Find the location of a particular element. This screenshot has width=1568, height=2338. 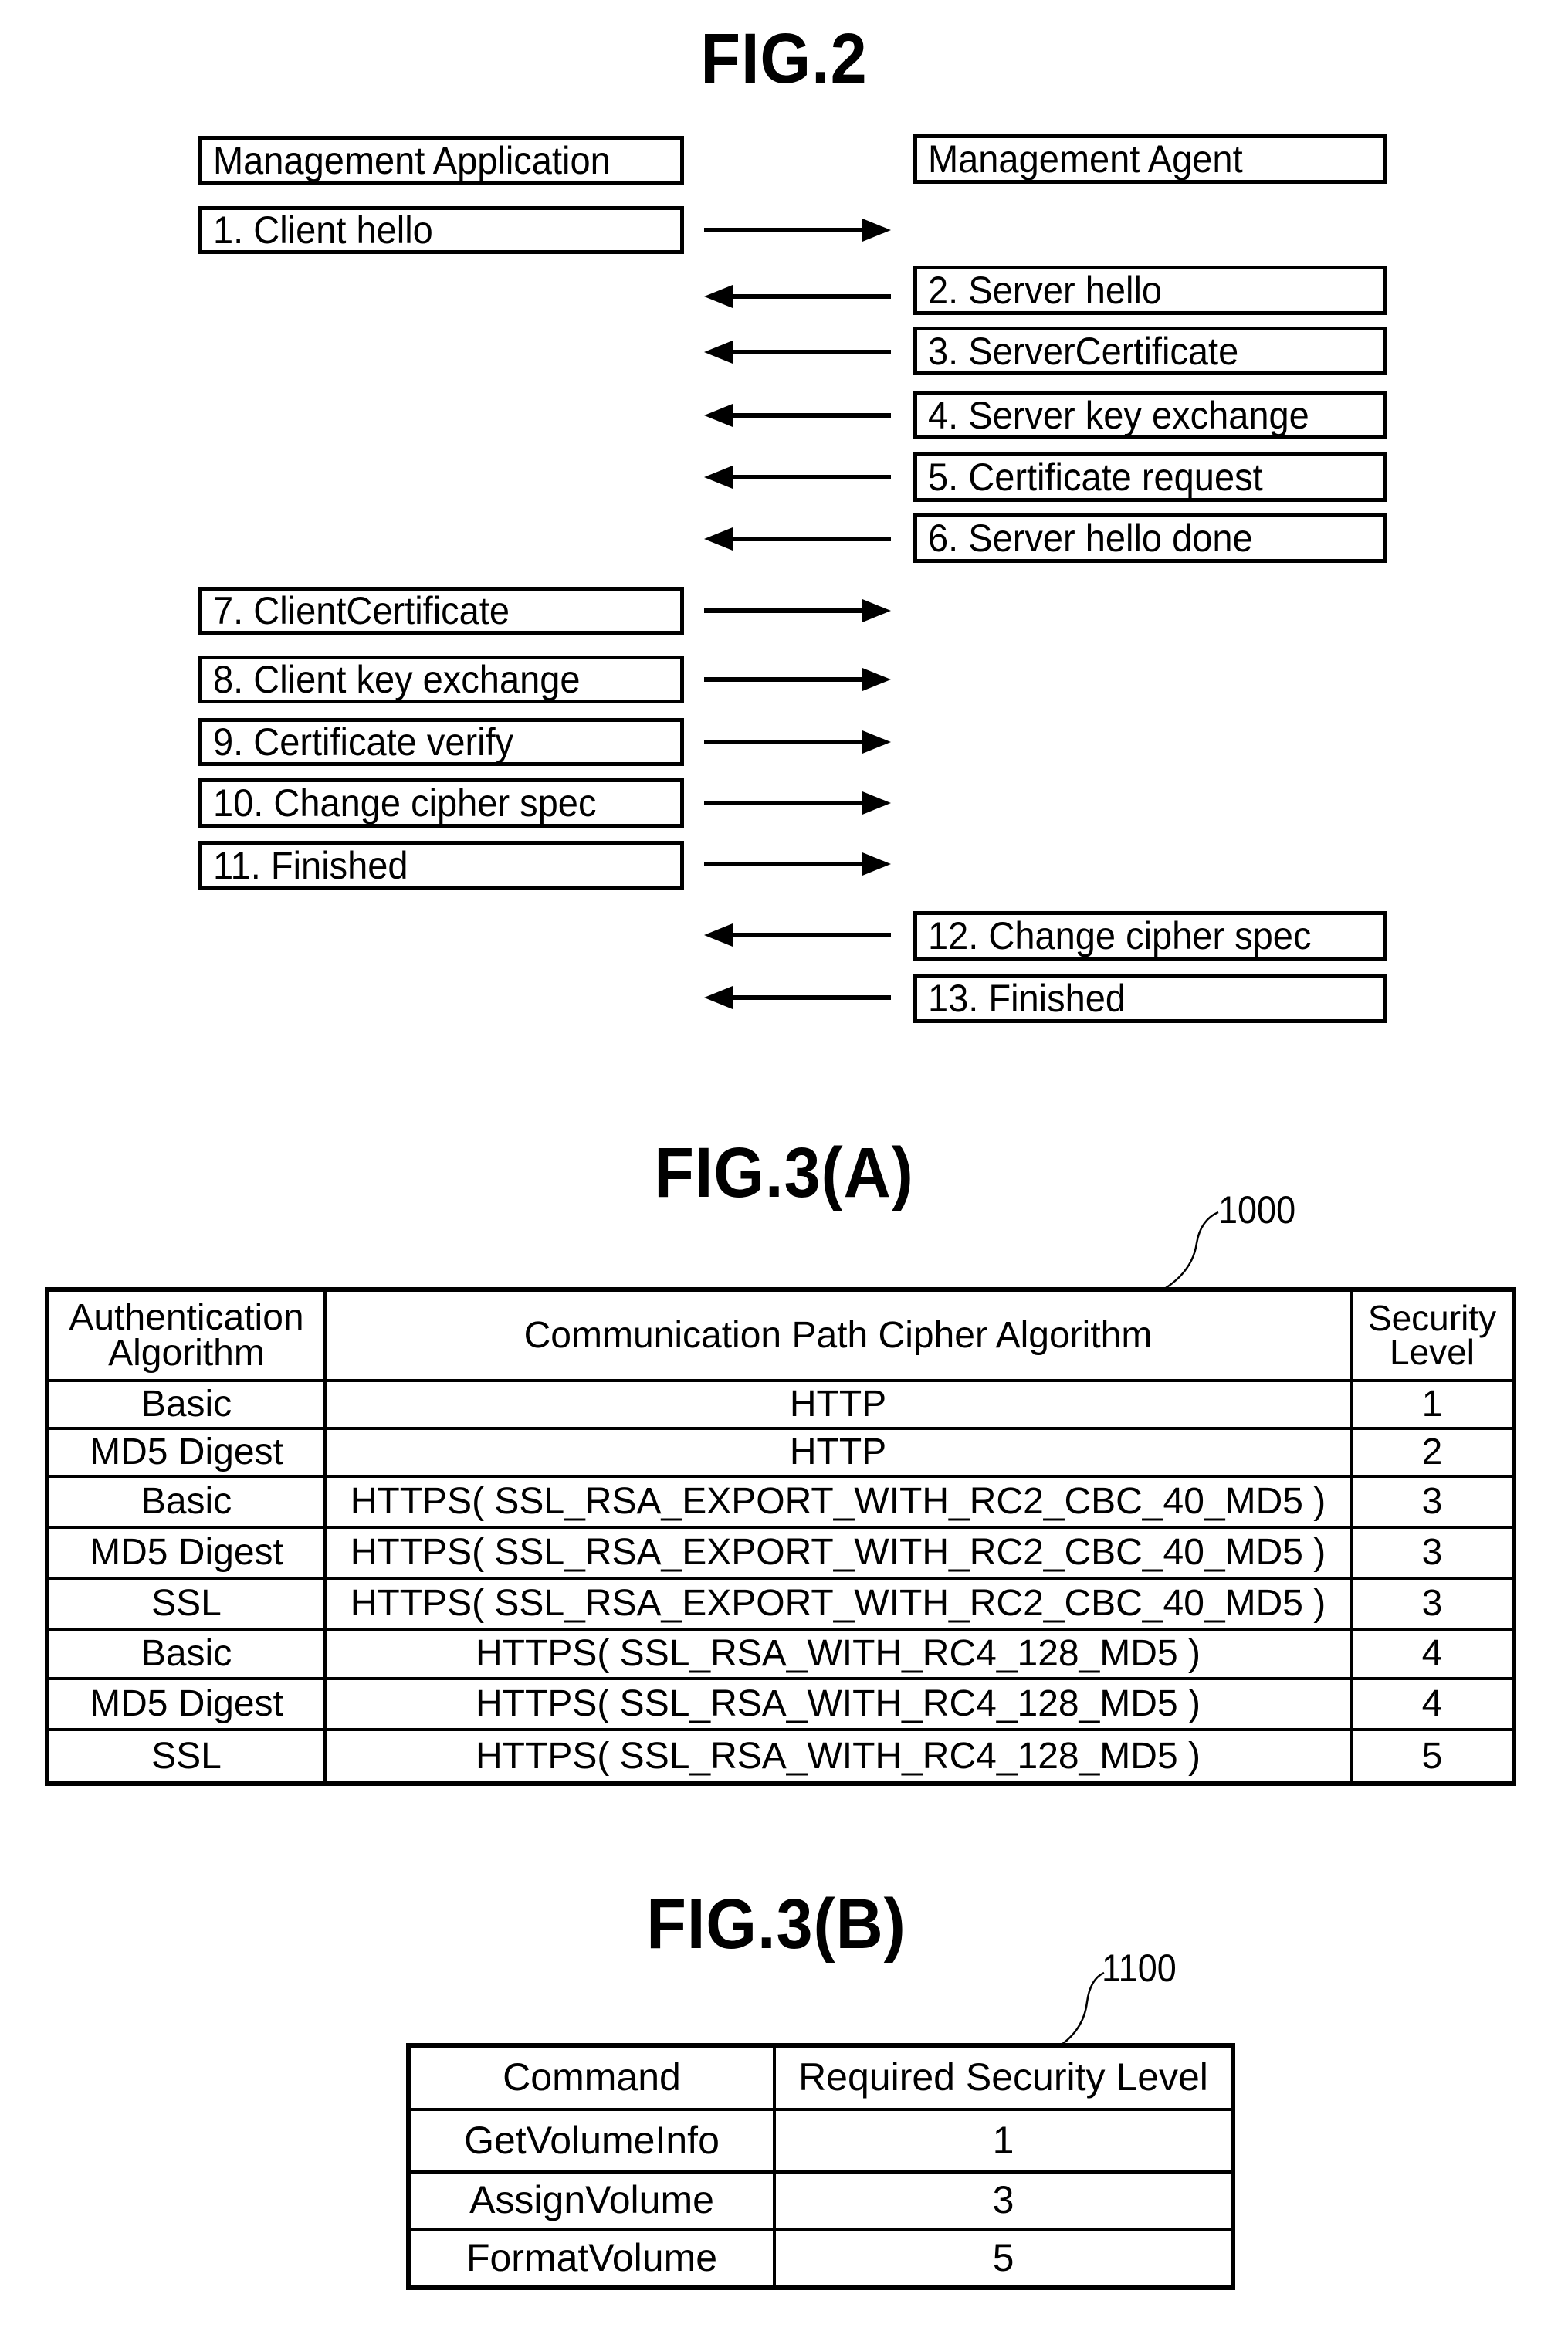

message-box-server-hello: 2. Server hello is located at coordinates (1150, 290).